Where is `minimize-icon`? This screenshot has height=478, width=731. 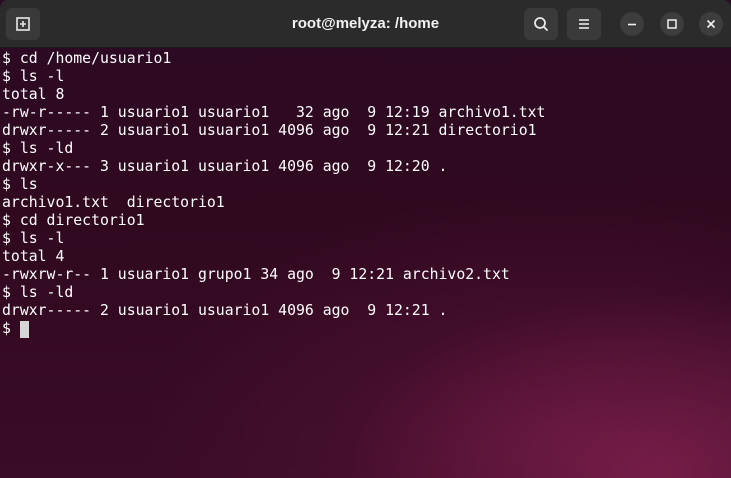 minimize-icon is located at coordinates (632, 24).